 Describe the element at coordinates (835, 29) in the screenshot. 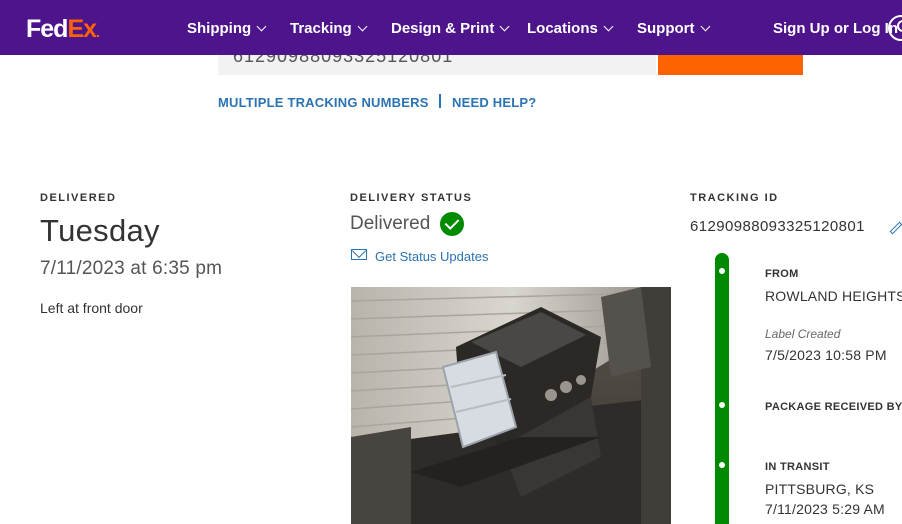

I see `sign-in-link: Sign Up or Log In` at that location.